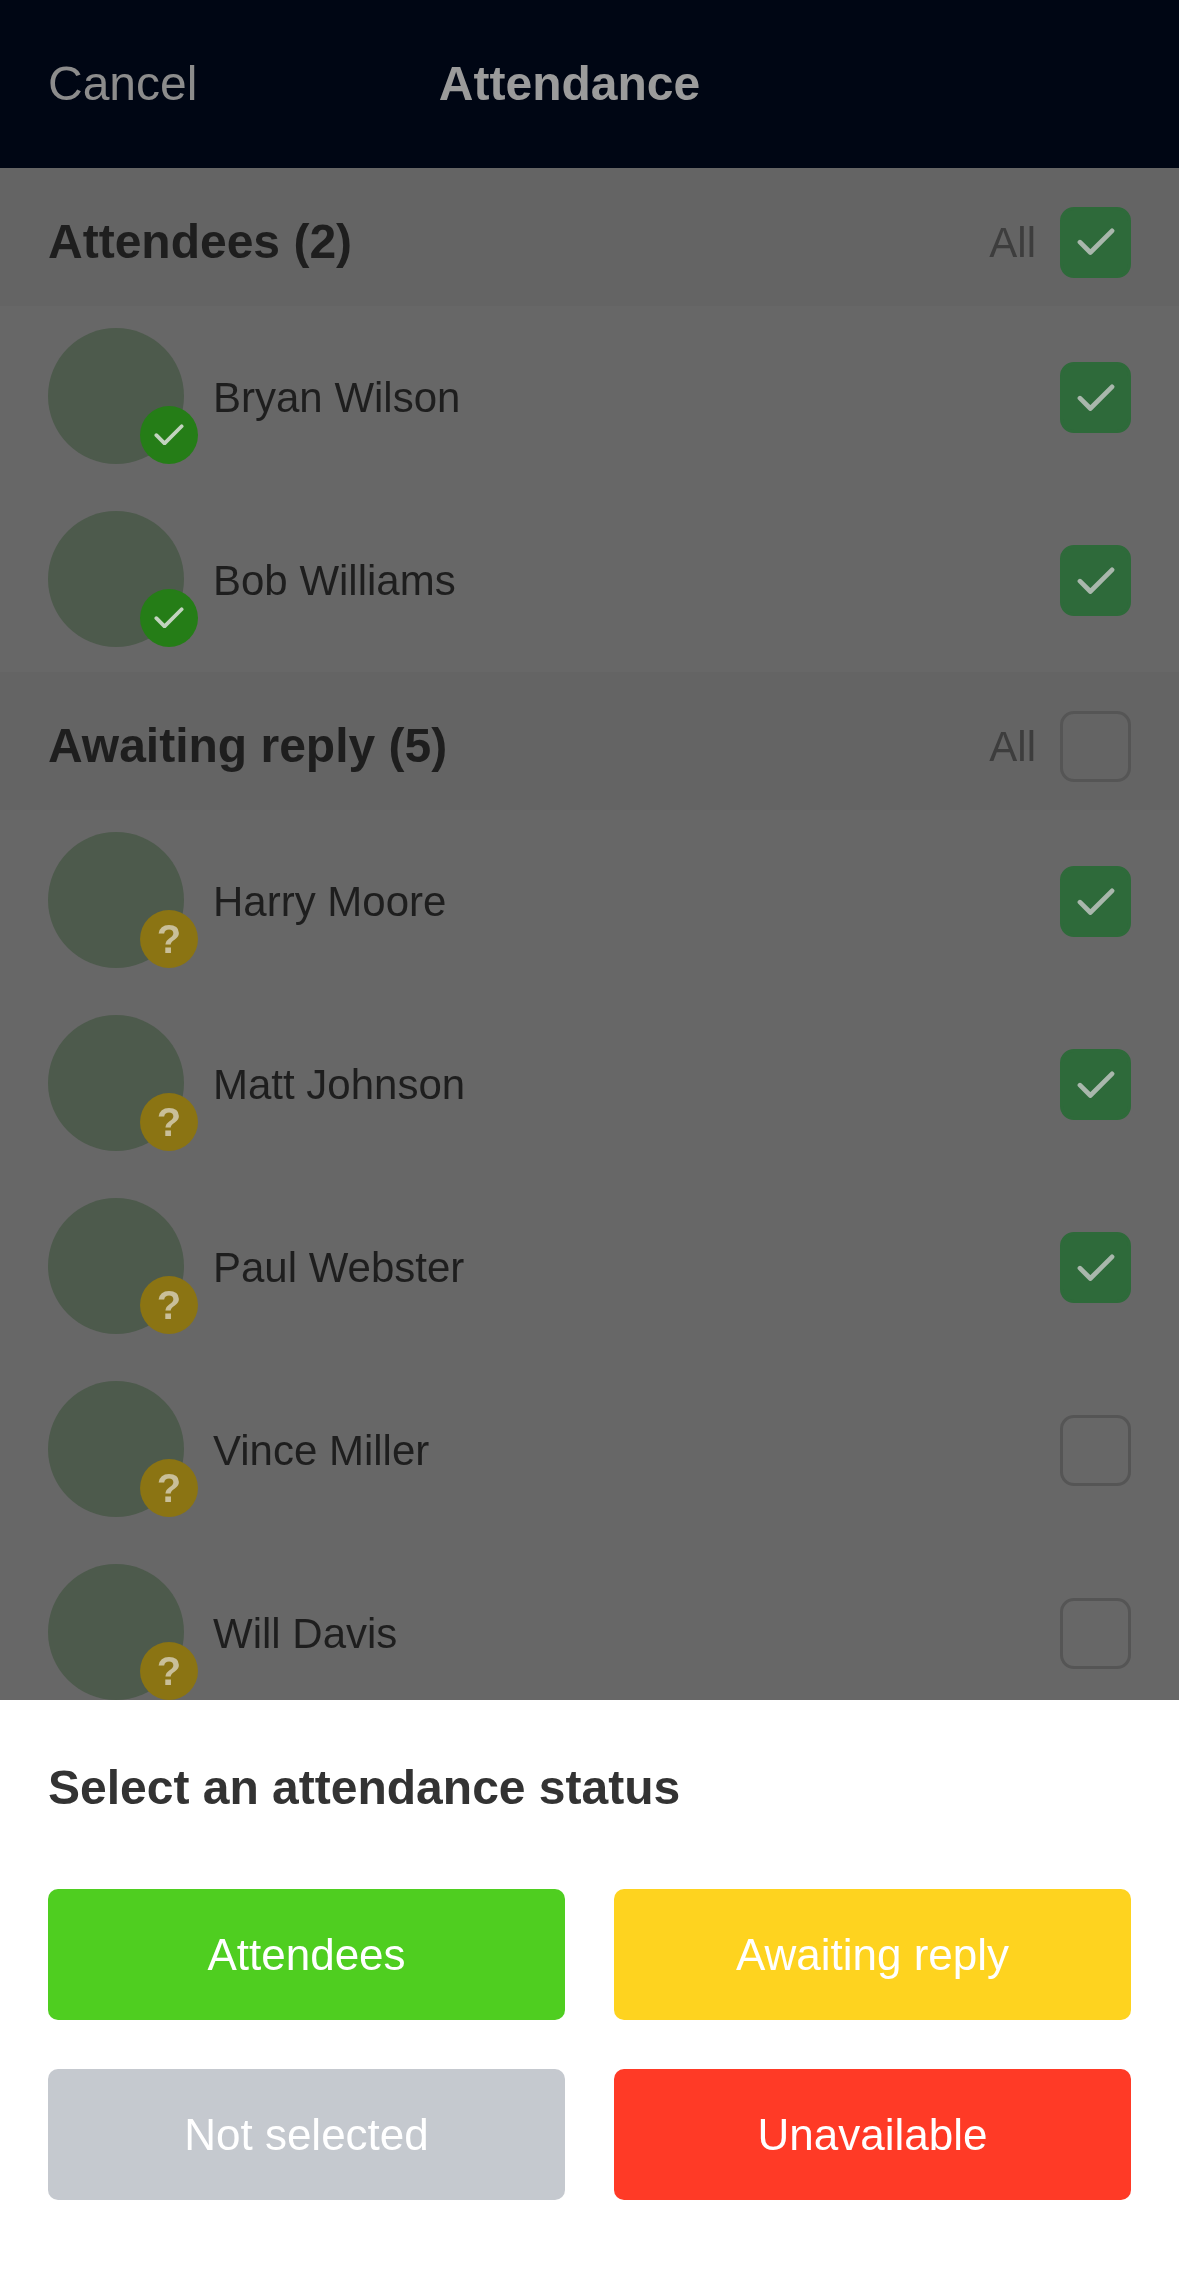 The image size is (1179, 2280). What do you see at coordinates (339, 1268) in the screenshot?
I see `person-name: Paul Webster` at bounding box center [339, 1268].